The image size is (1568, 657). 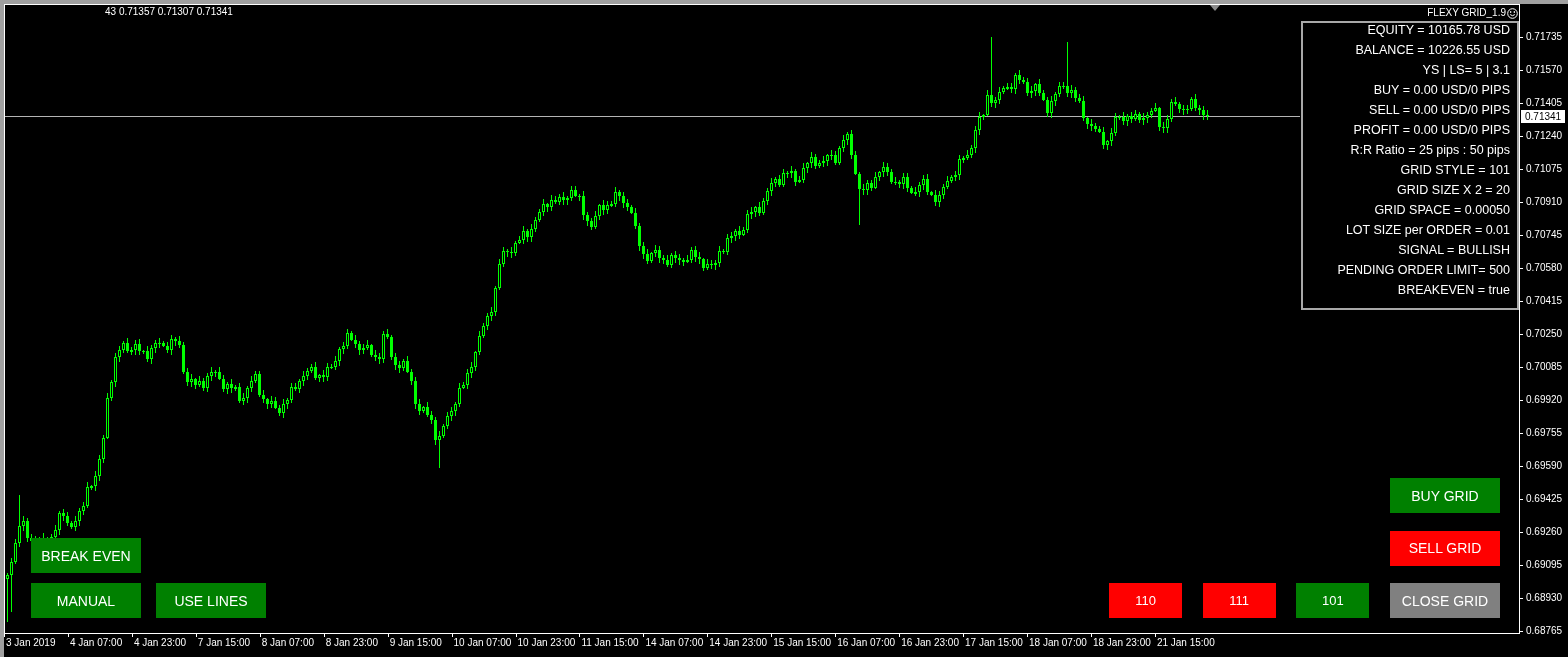 I want to click on info-line: BUY = 0.00 USD/0 PIPS, so click(x=1441, y=91).